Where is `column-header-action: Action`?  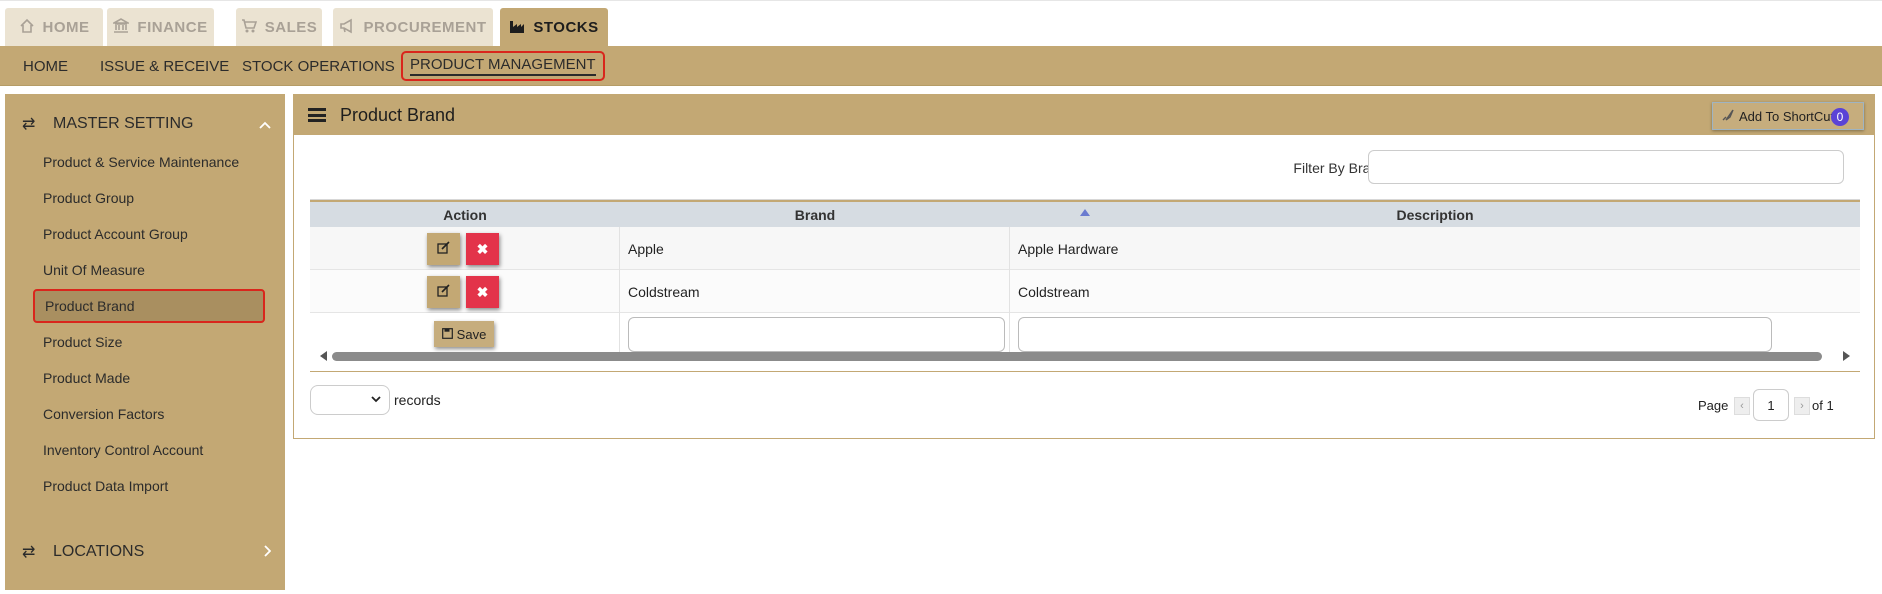
column-header-action: Action is located at coordinates (465, 214).